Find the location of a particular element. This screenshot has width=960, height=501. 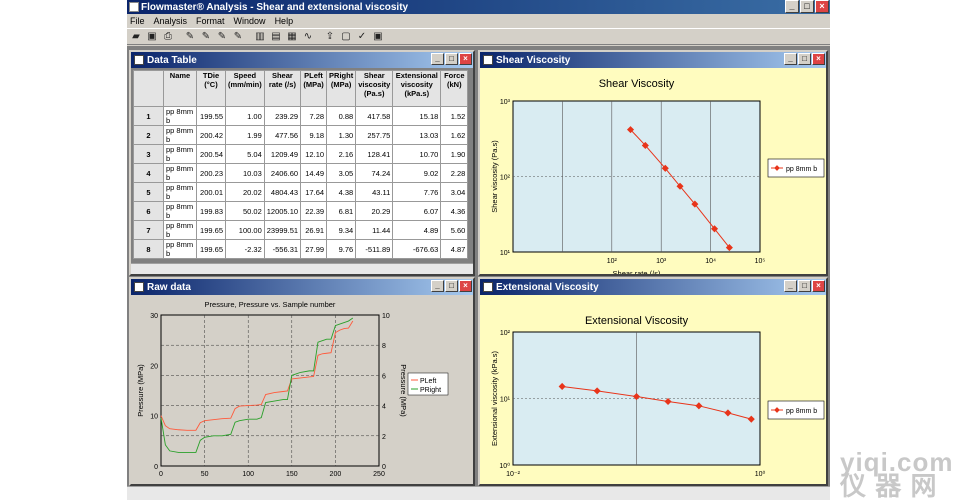

table-cell: -2.32 is located at coordinates (245, 249).